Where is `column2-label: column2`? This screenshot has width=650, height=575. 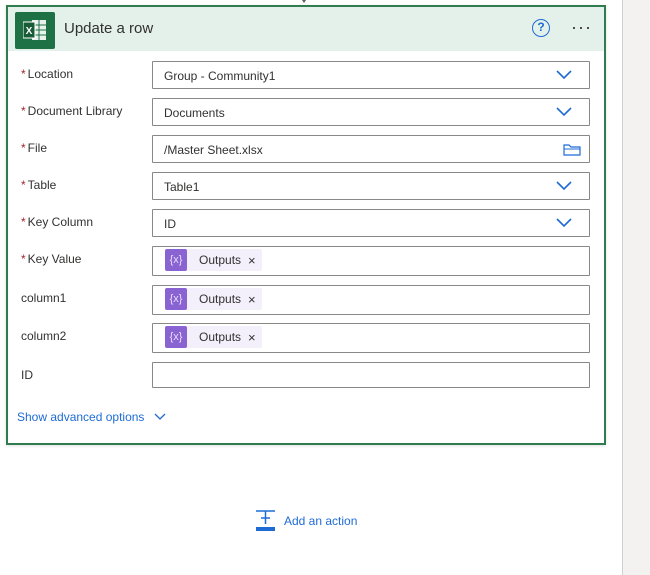 column2-label: column2 is located at coordinates (43, 336).